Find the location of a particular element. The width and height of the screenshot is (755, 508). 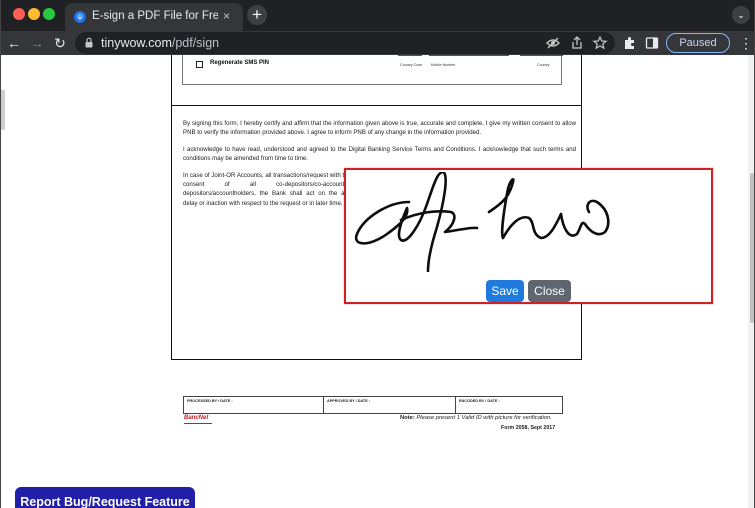

approved-by-cell: APPROVED BY / DATE : is located at coordinates (389, 405).